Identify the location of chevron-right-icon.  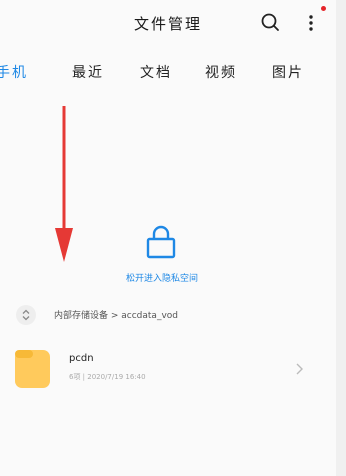
(299, 369).